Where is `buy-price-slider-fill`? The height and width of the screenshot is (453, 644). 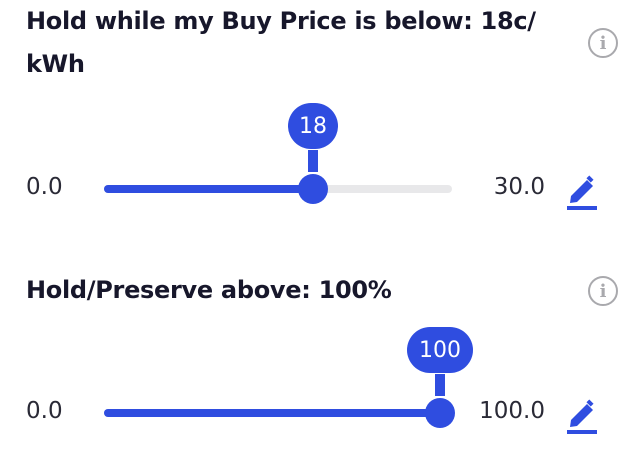
buy-price-slider-fill is located at coordinates (208, 189).